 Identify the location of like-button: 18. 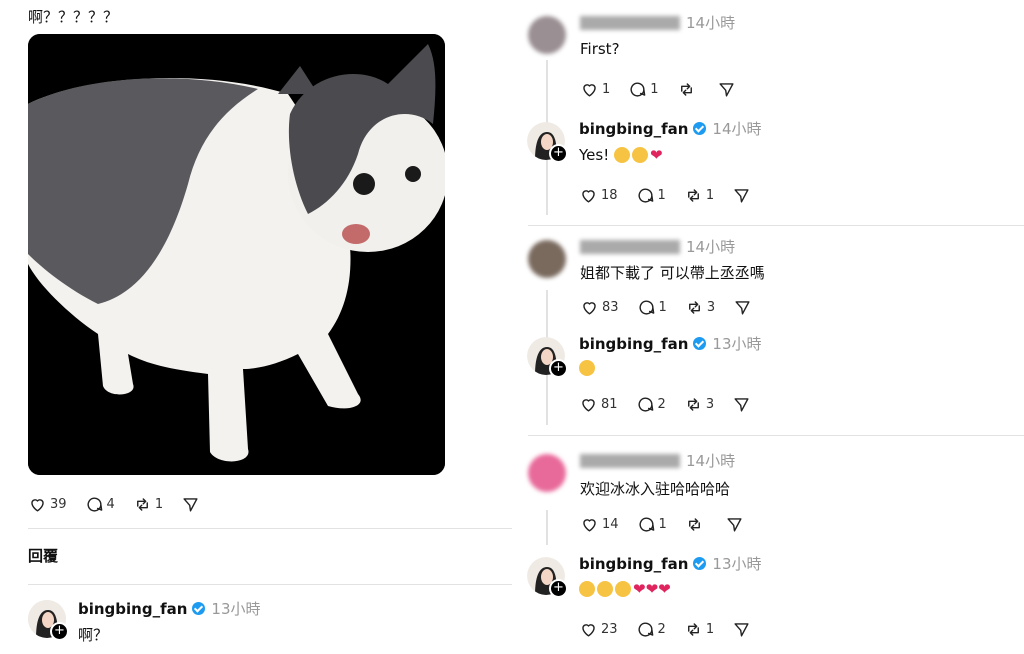
(598, 195).